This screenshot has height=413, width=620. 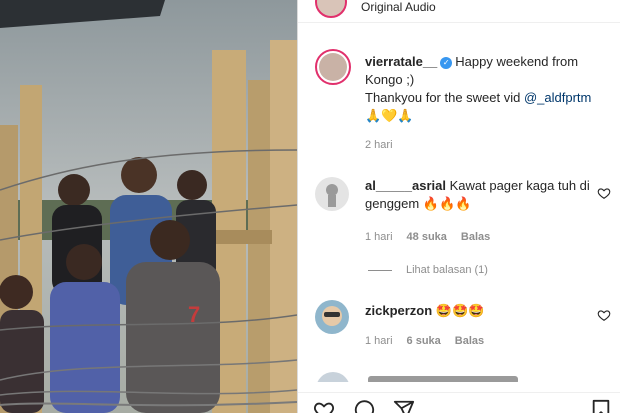 I want to click on comment: zickperzon 🤩🤩🤩, so click(x=481, y=311).